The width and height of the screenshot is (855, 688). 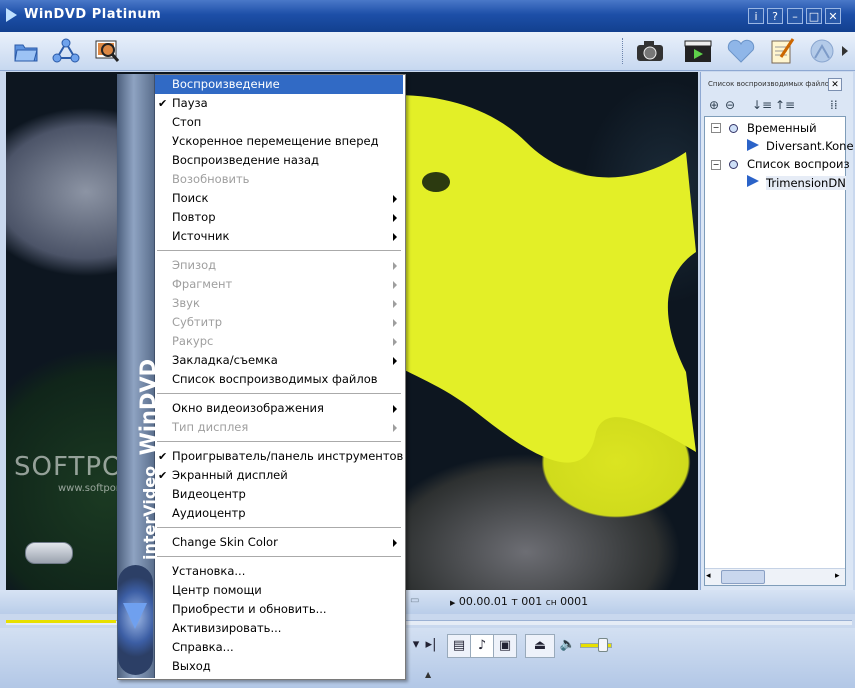 I want to click on music-note-icon: ♪, so click(x=482, y=646).